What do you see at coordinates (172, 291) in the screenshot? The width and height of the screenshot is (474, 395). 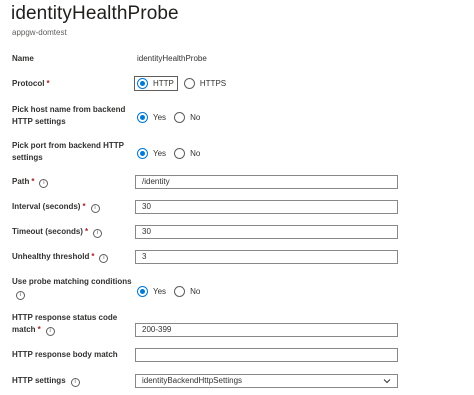 I see `matching-radio-group: Yes No` at bounding box center [172, 291].